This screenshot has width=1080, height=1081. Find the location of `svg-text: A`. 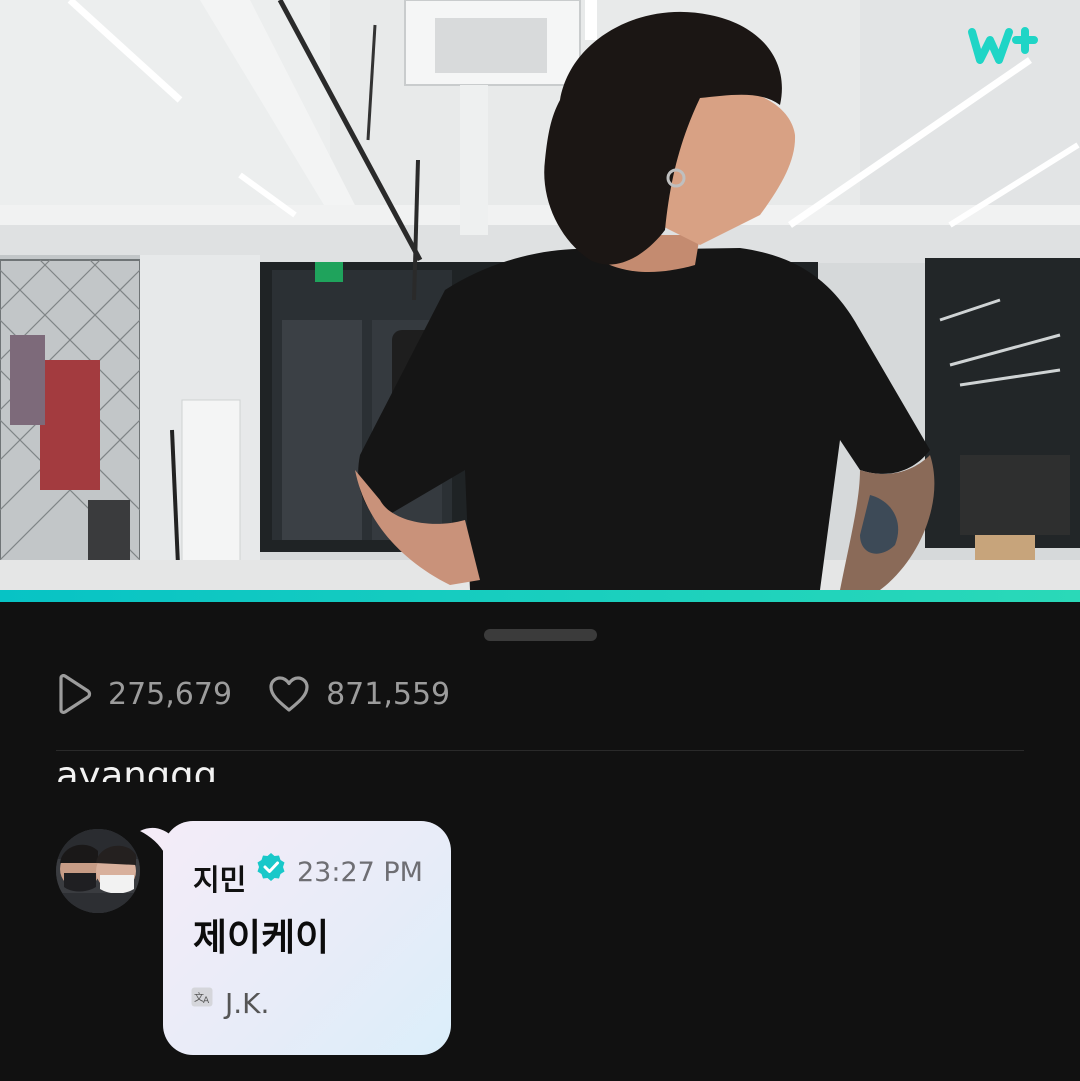

svg-text: A is located at coordinates (206, 1001).